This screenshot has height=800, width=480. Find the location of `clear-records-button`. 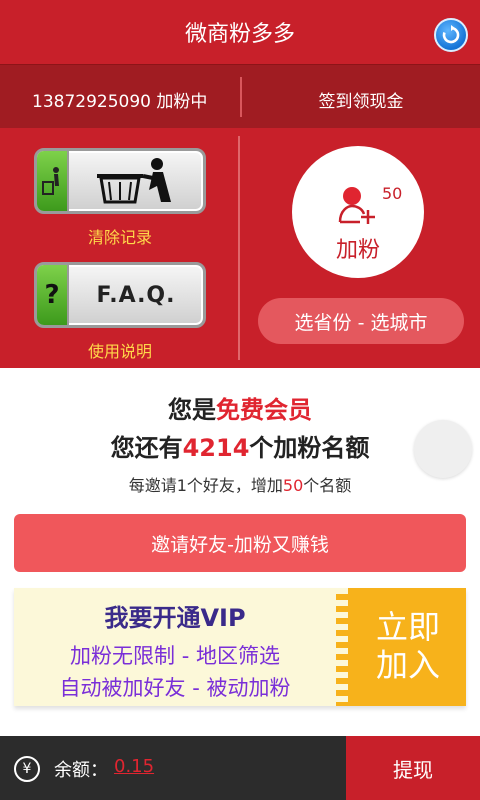

clear-records-button is located at coordinates (120, 181).